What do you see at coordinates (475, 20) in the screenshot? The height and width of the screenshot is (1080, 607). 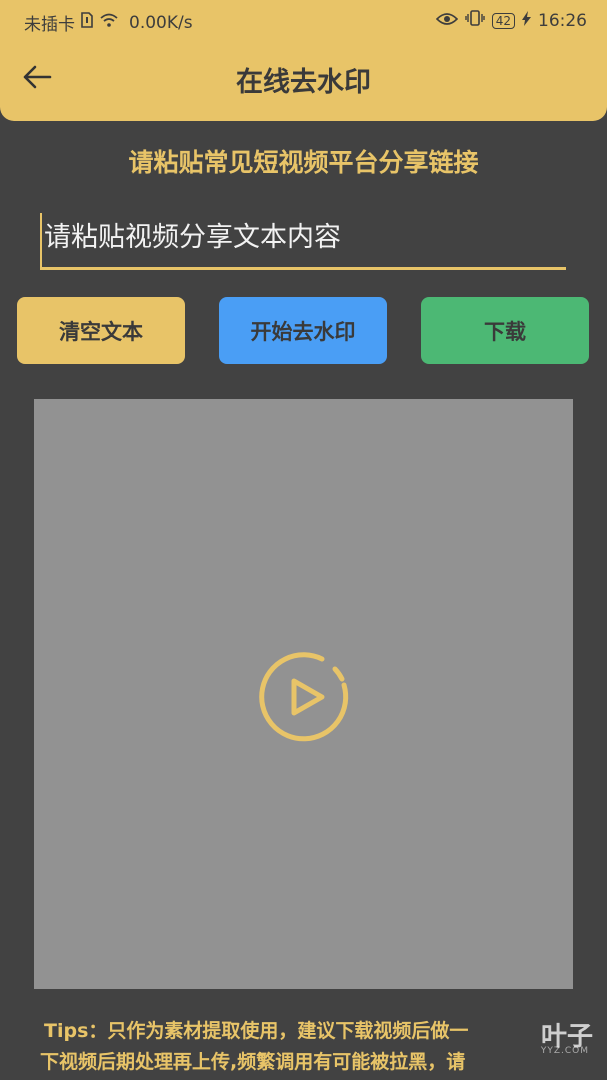 I see `vibrate-icon` at bounding box center [475, 20].